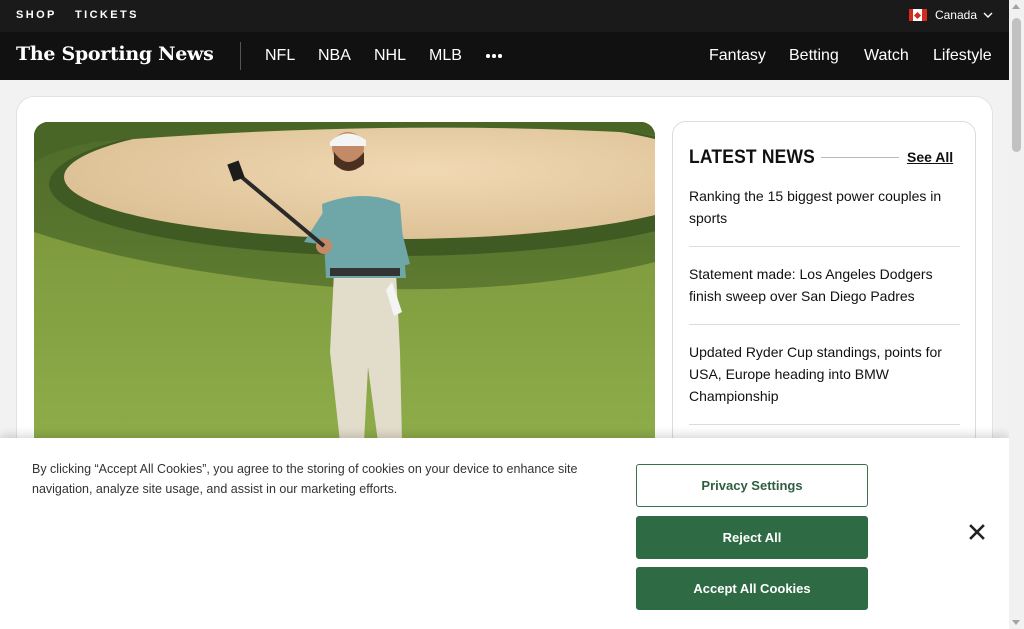 The height and width of the screenshot is (629, 1024). What do you see at coordinates (814, 56) in the screenshot?
I see `nav-betting: Betting` at bounding box center [814, 56].